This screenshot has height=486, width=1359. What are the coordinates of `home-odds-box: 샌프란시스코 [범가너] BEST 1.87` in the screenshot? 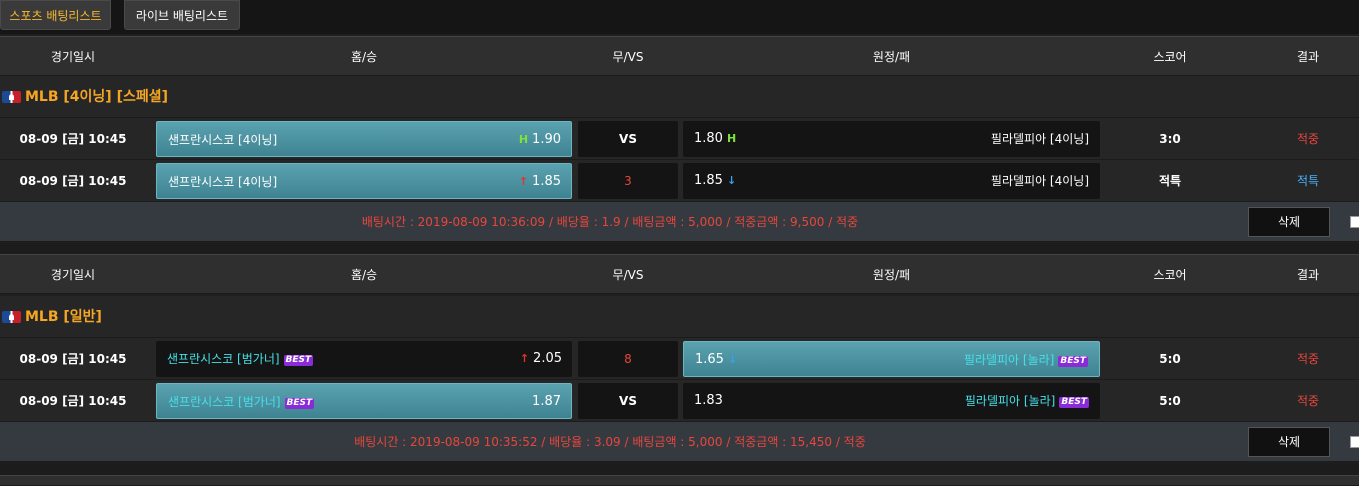 It's located at (364, 401).